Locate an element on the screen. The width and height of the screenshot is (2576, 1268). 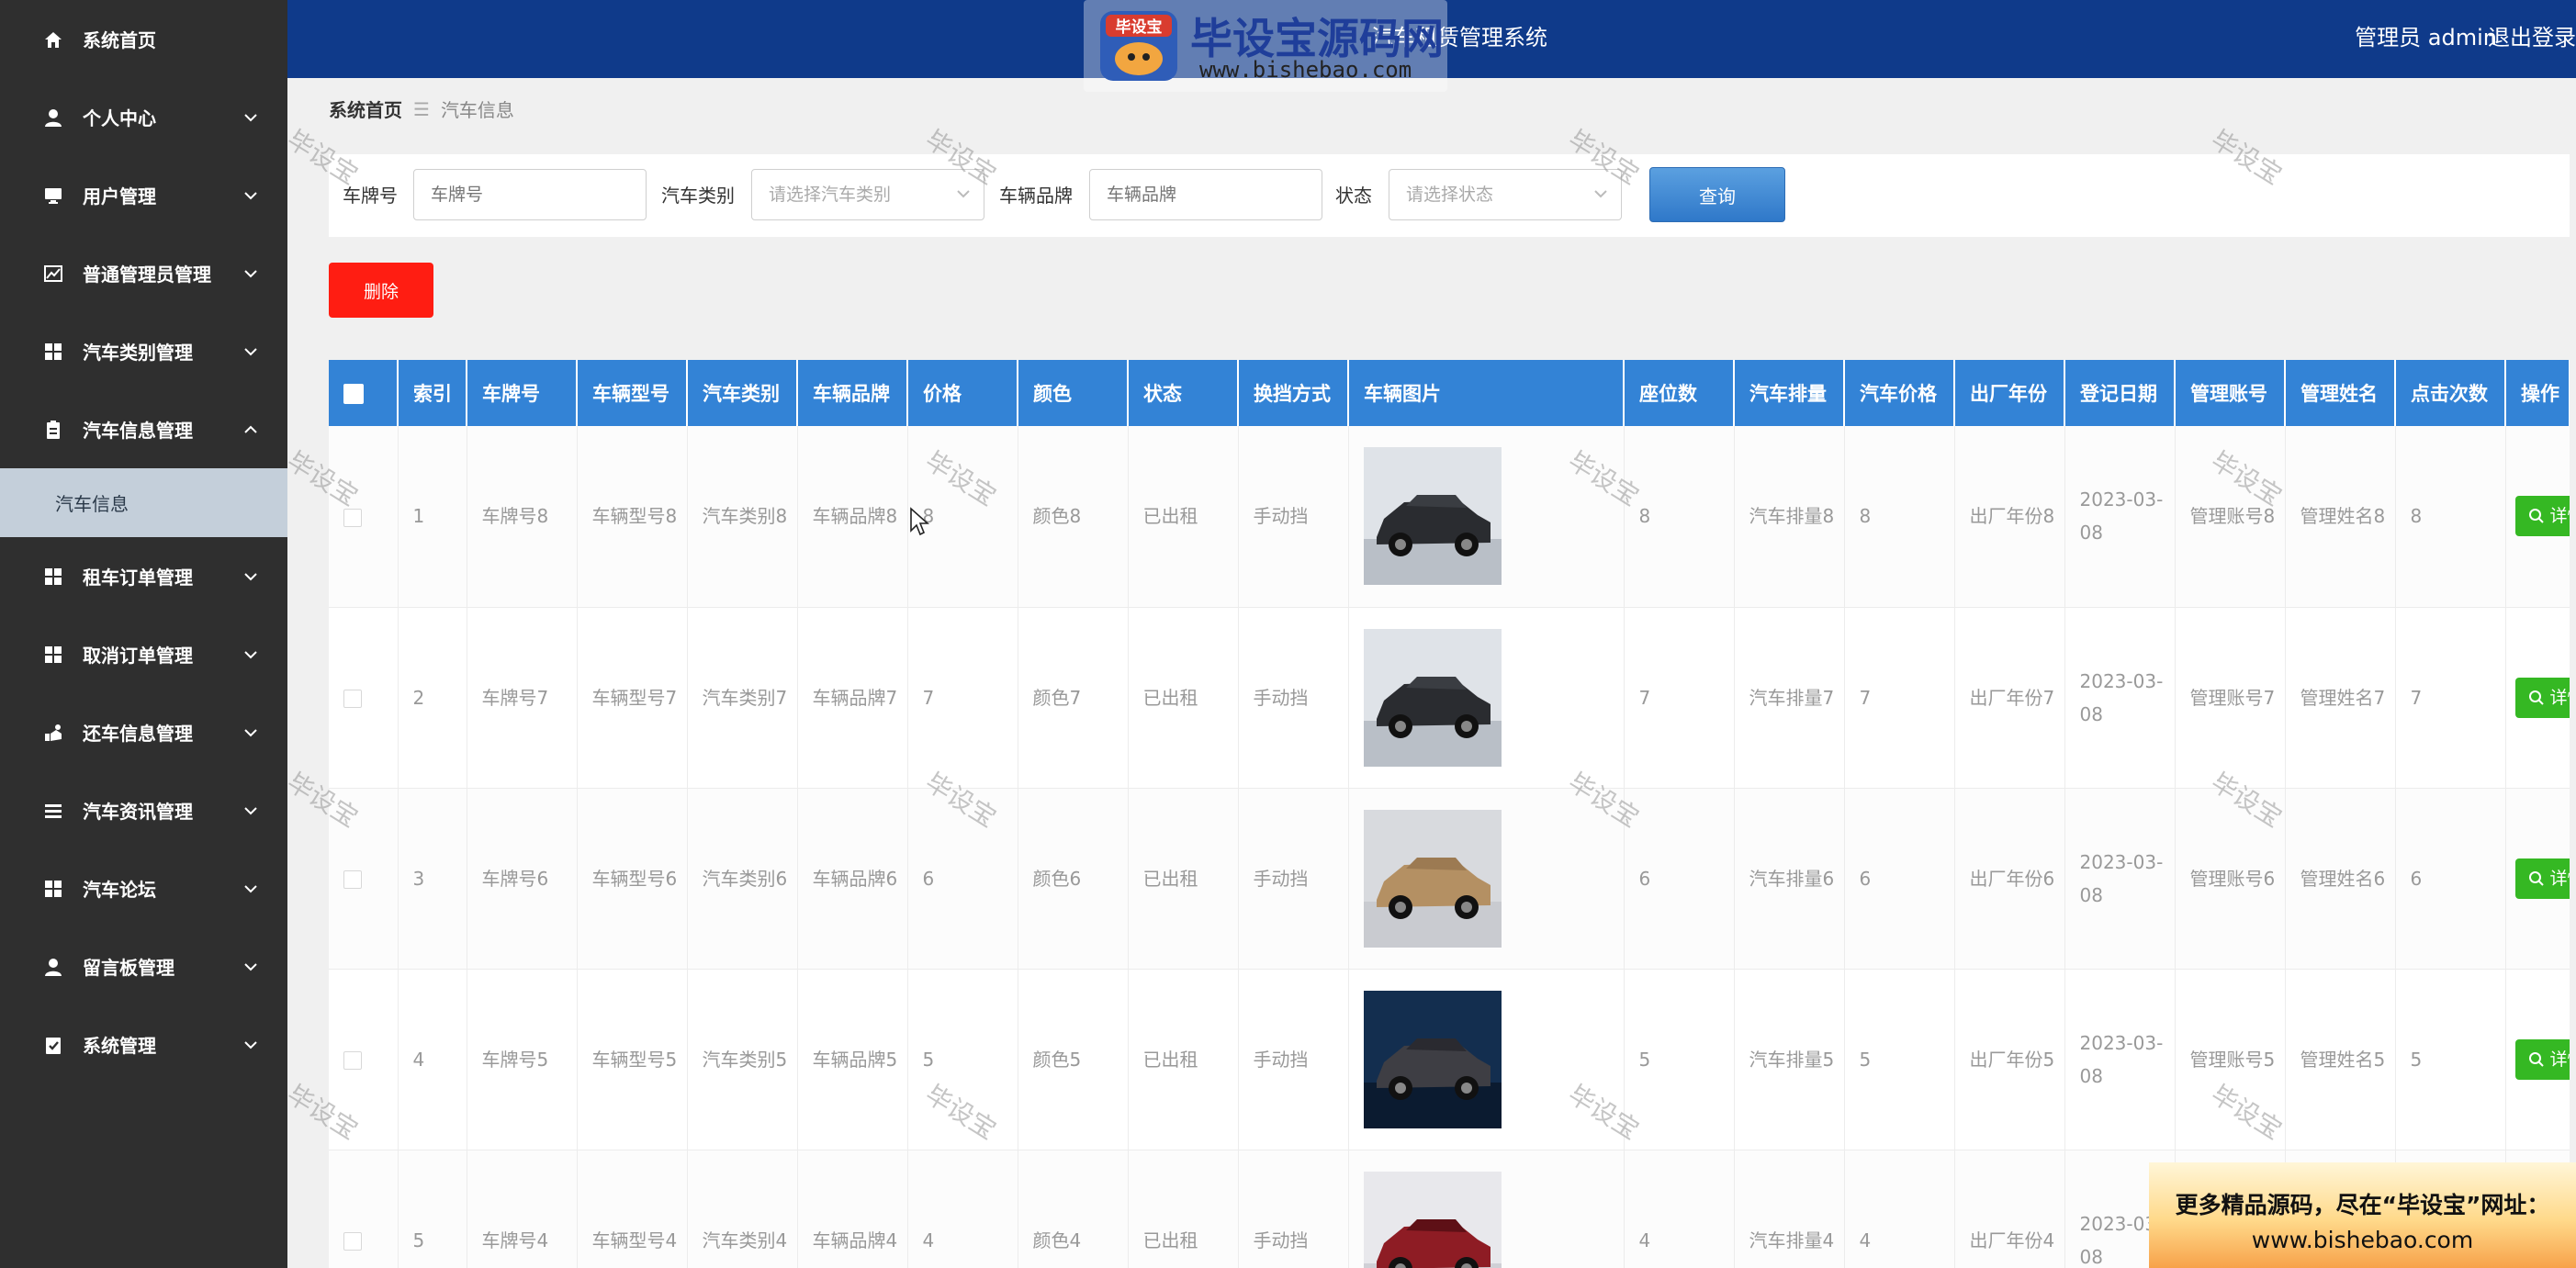
logout-link: 退出登录 is located at coordinates (2532, 39).